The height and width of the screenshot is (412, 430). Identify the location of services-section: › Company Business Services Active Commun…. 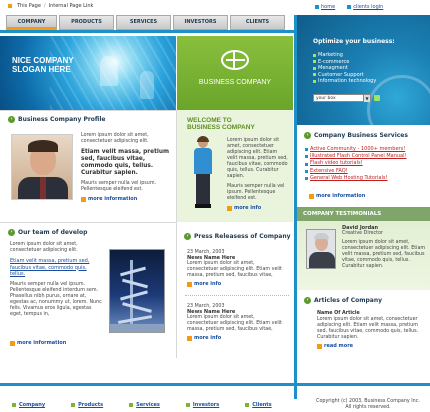
(363, 166).